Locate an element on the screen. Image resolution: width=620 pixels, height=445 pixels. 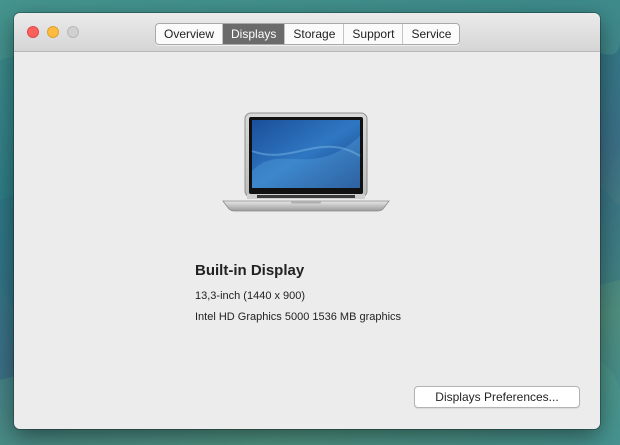
display-size-resolution: 13,3-inch (1440 x 900) is located at coordinates (250, 296).